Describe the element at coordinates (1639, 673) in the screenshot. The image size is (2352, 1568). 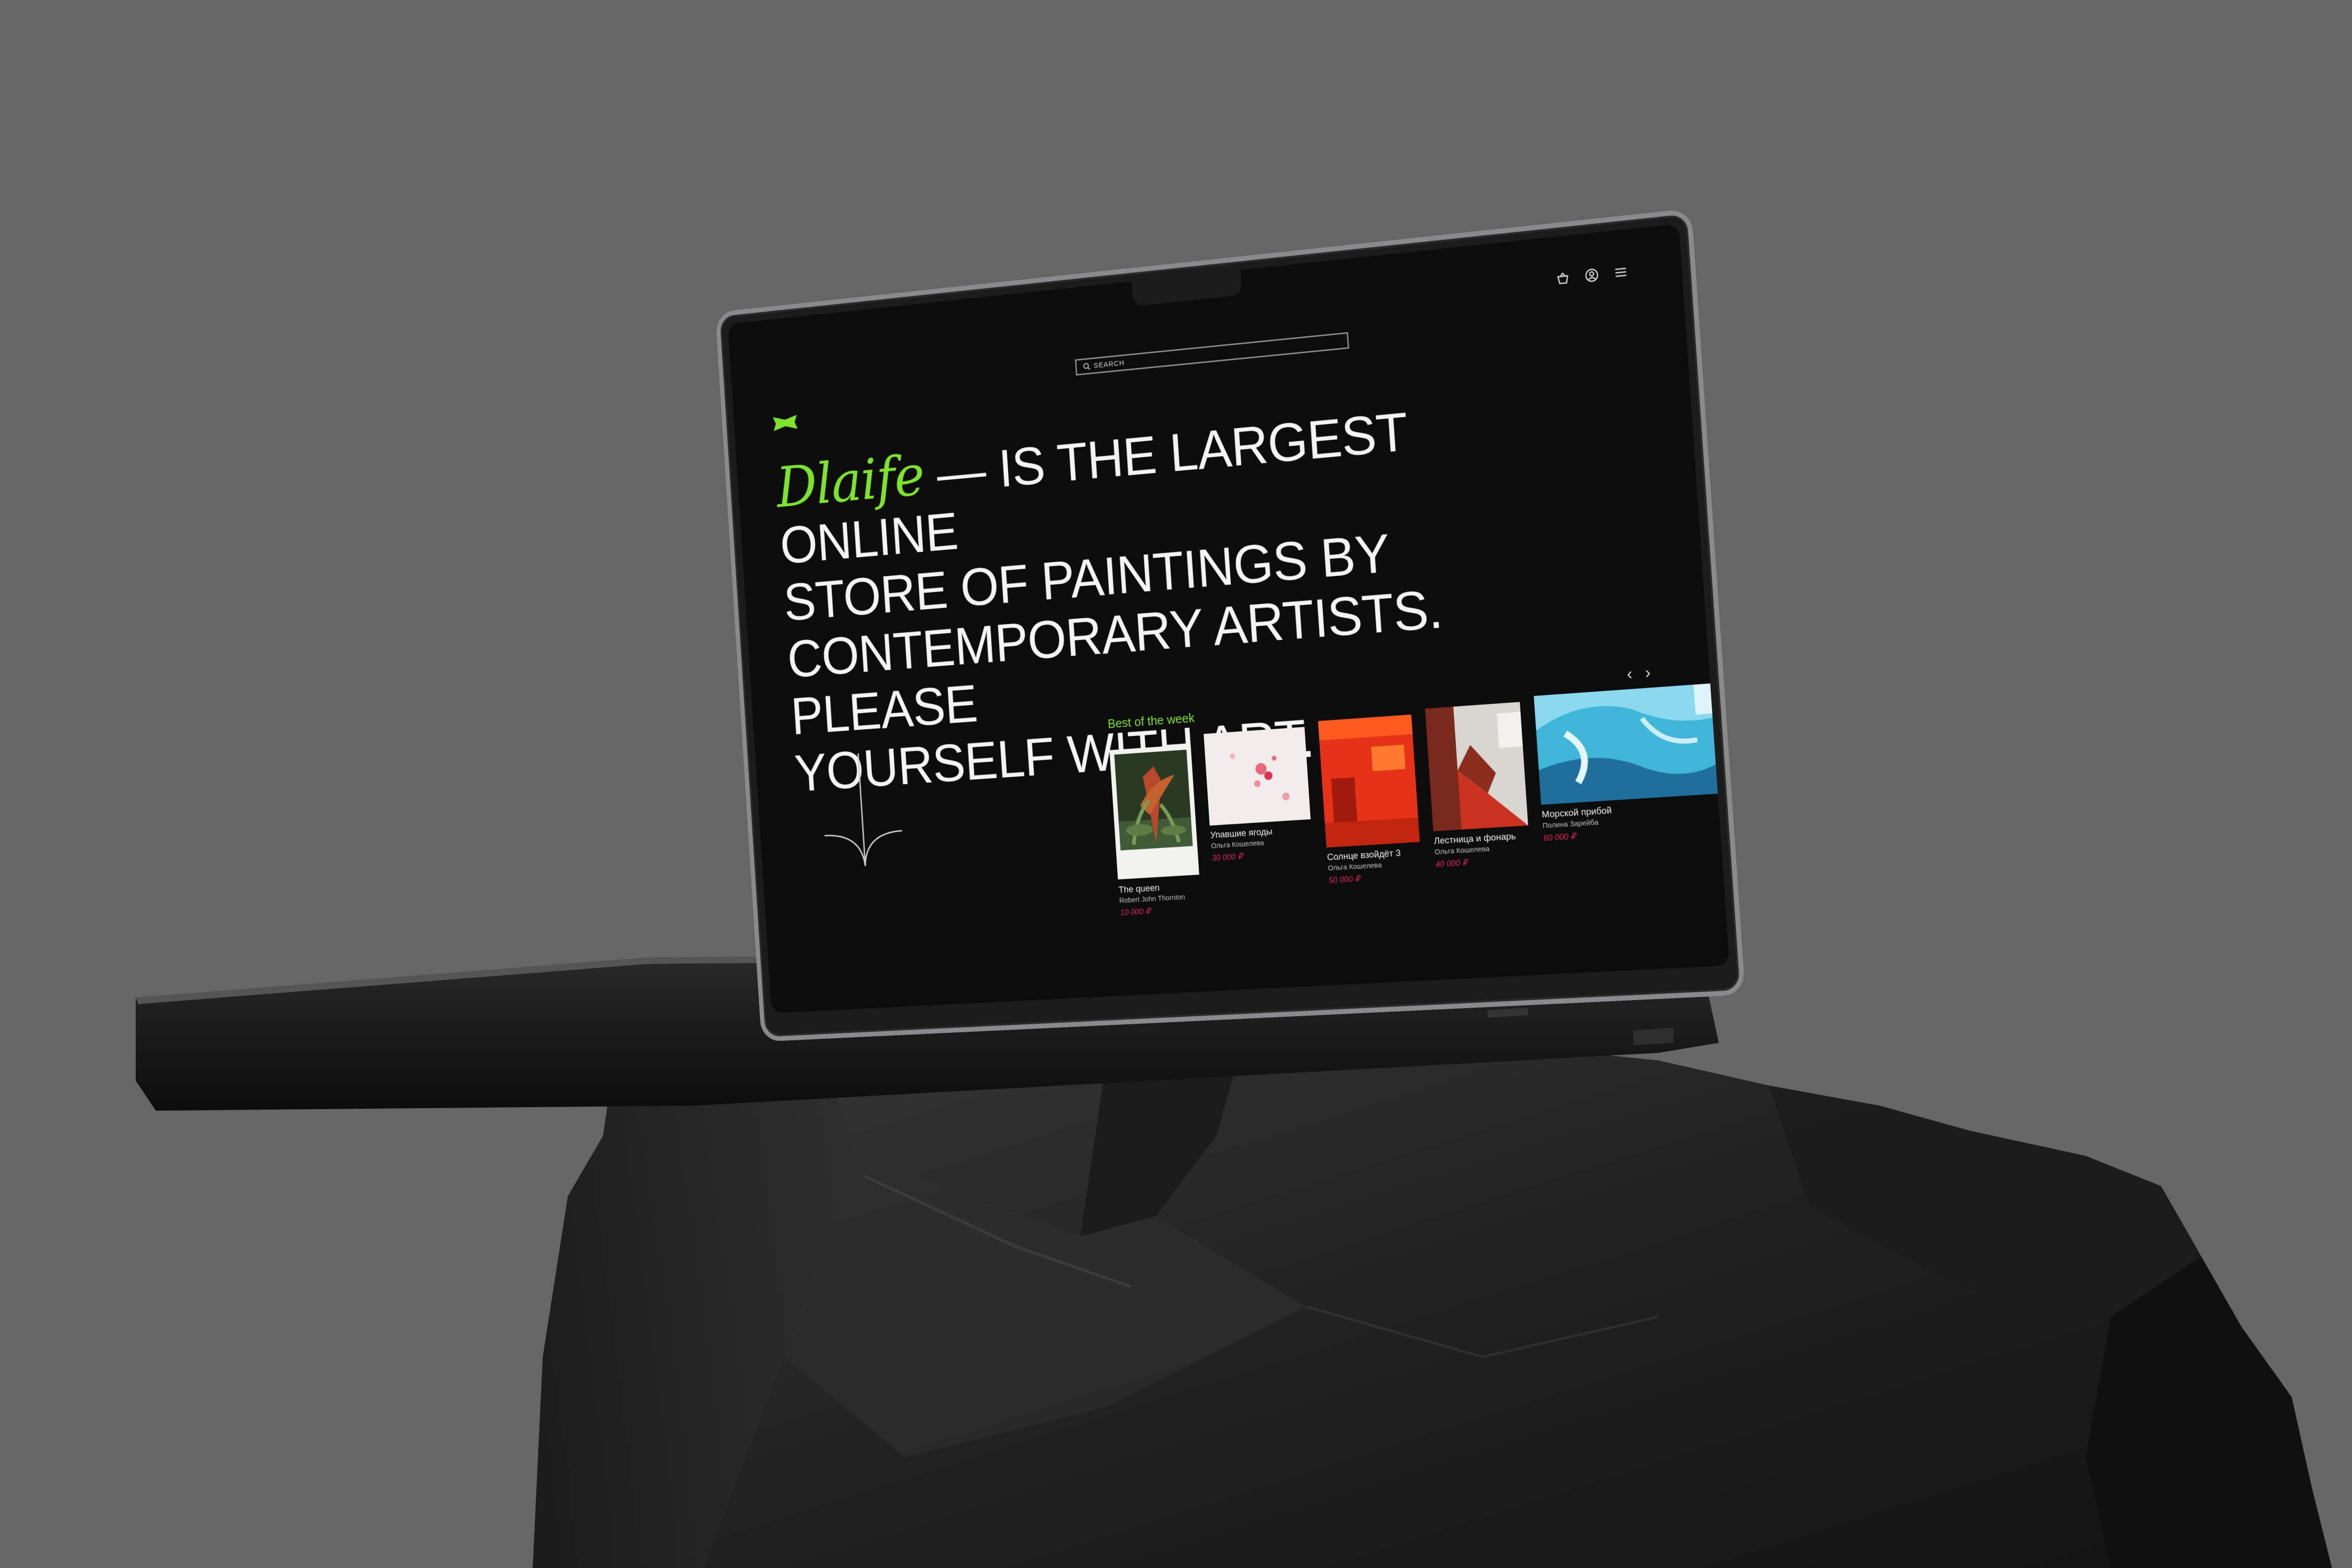
I see `carousel-nav: ‹ ›` at that location.